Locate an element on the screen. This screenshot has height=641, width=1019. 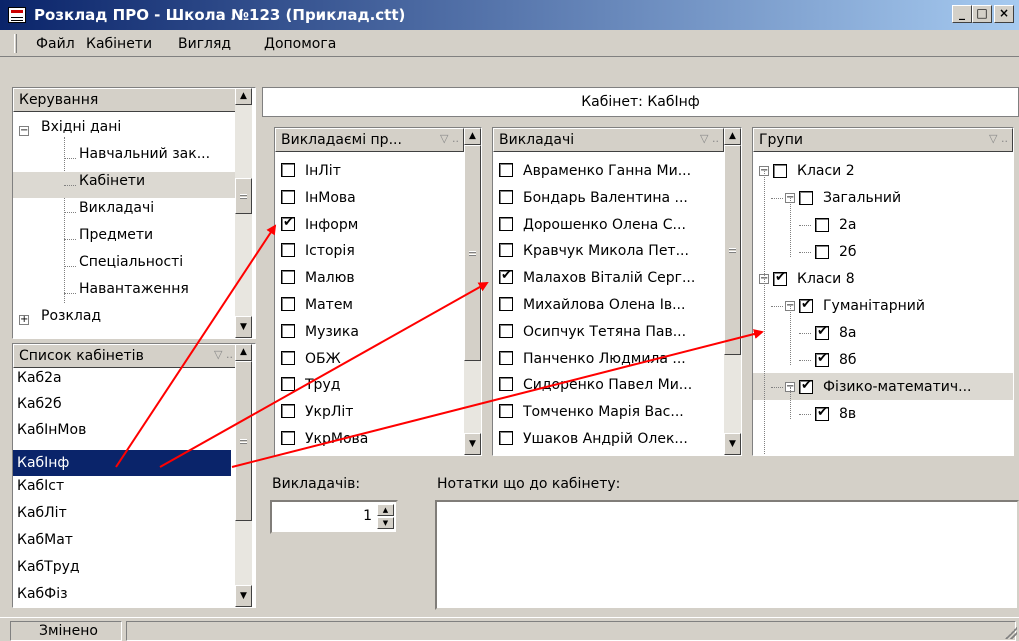
tree-item-rooms: Кабінети is located at coordinates (112, 186).